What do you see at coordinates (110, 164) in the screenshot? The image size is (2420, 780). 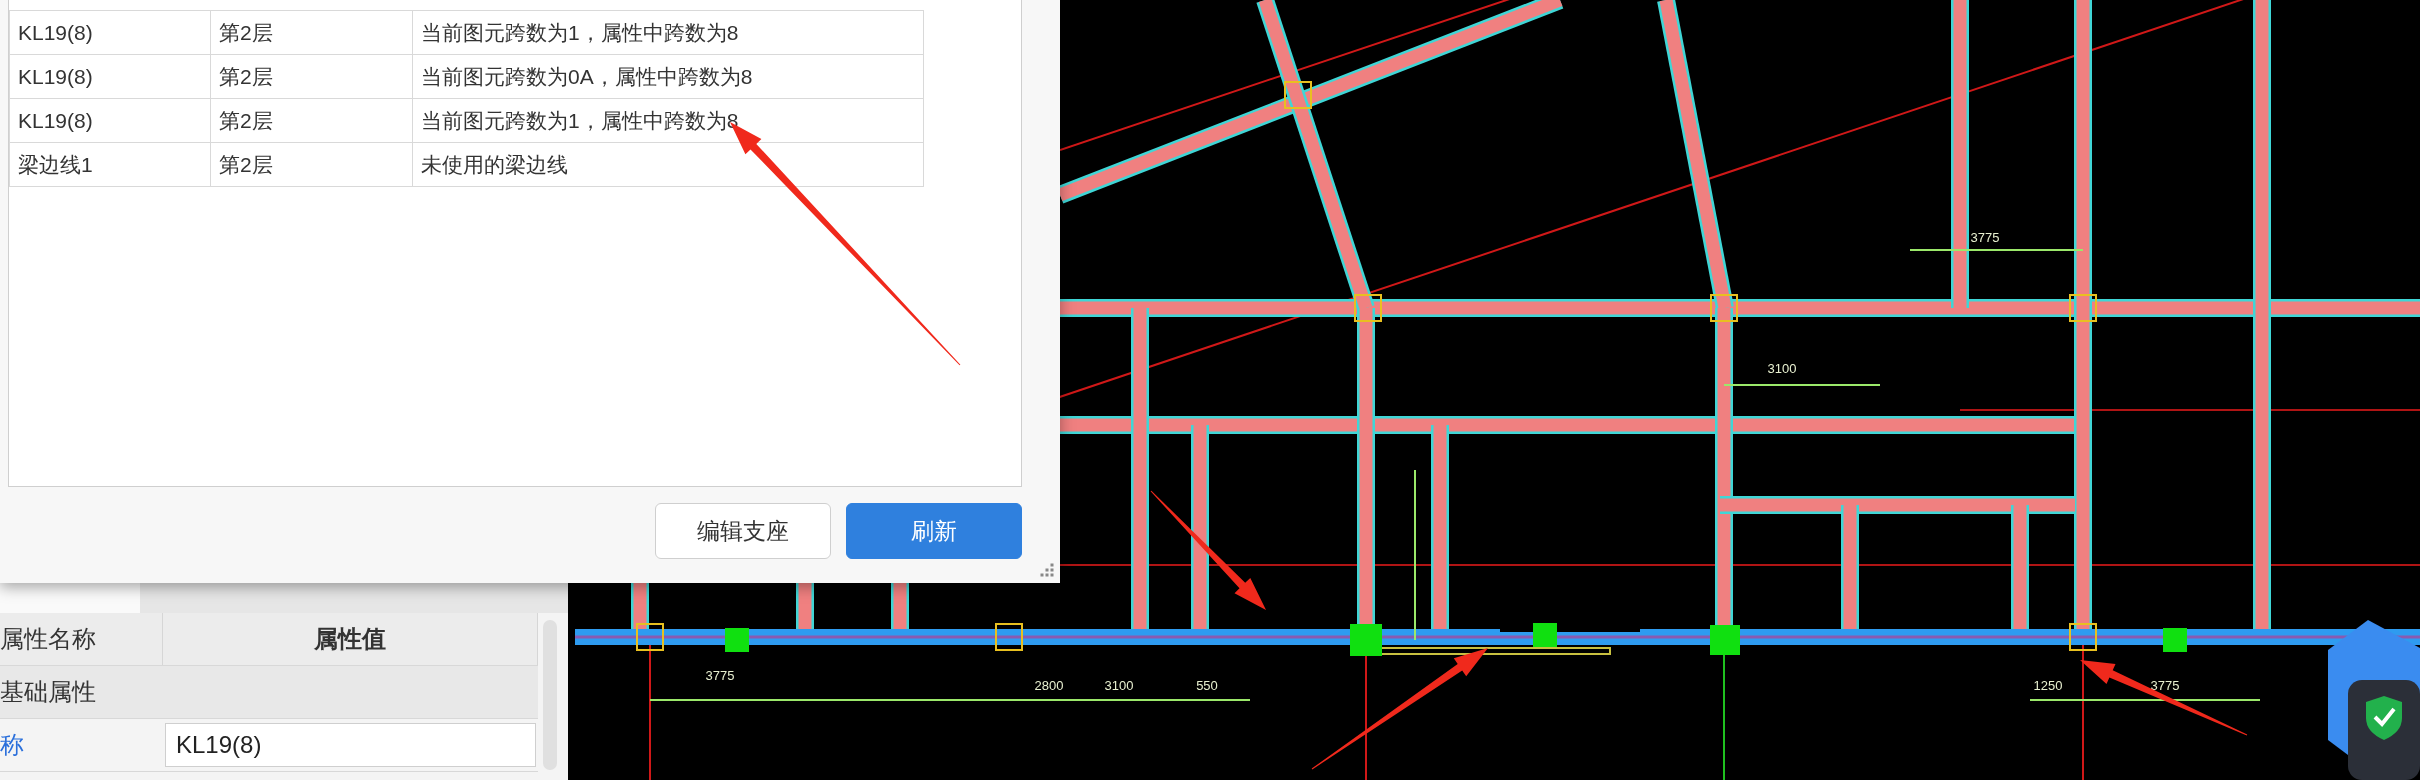 I see `table-cell: 梁边线1` at bounding box center [110, 164].